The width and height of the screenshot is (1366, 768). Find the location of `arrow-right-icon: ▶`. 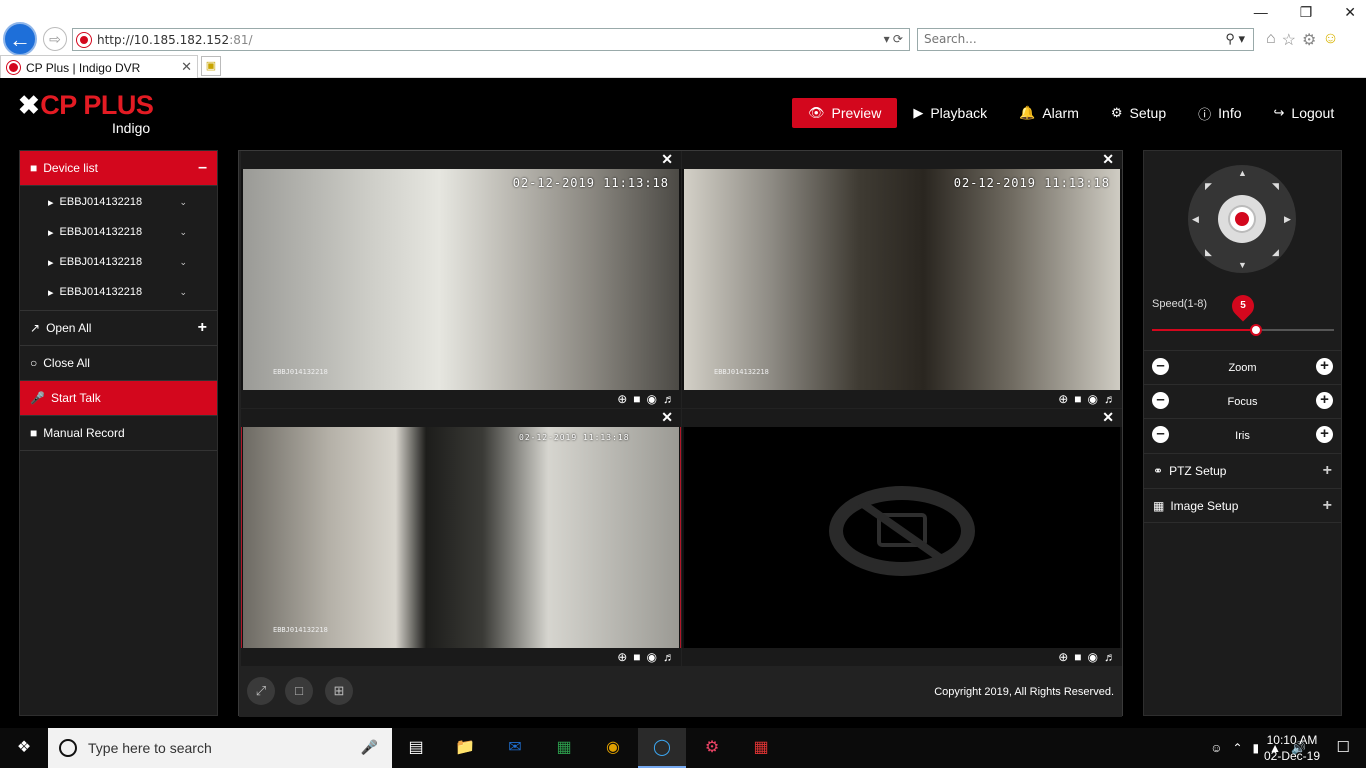

arrow-right-icon: ▶ is located at coordinates (1287, 219).